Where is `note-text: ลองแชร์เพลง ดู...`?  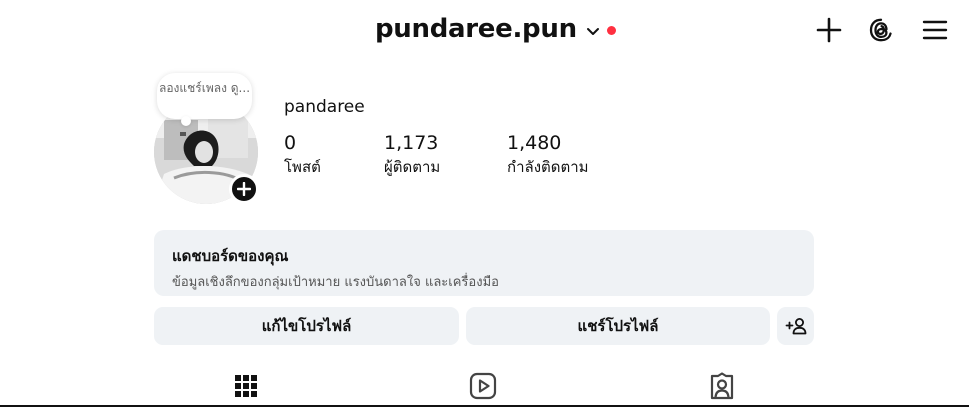
note-text: ลองแชร์เพลง ดู... is located at coordinates (204, 88).